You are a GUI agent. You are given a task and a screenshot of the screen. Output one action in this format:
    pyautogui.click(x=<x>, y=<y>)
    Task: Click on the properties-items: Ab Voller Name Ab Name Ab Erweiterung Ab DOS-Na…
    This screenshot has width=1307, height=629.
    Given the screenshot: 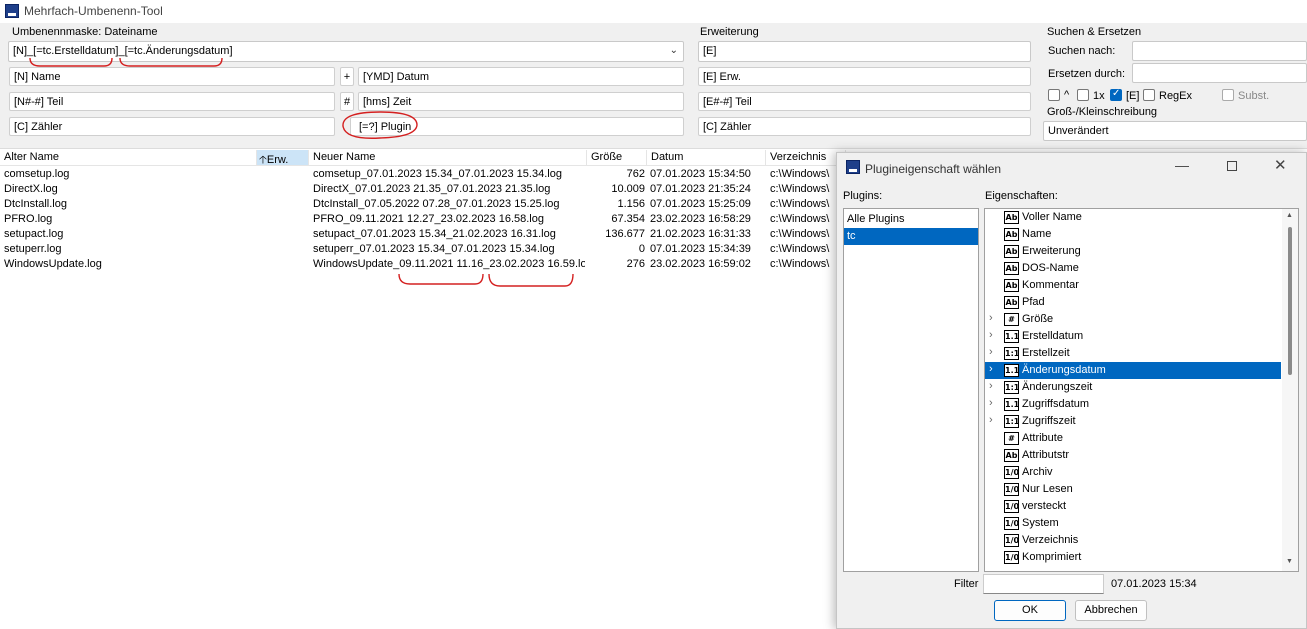 What is the action you would take?
    pyautogui.click(x=1134, y=390)
    